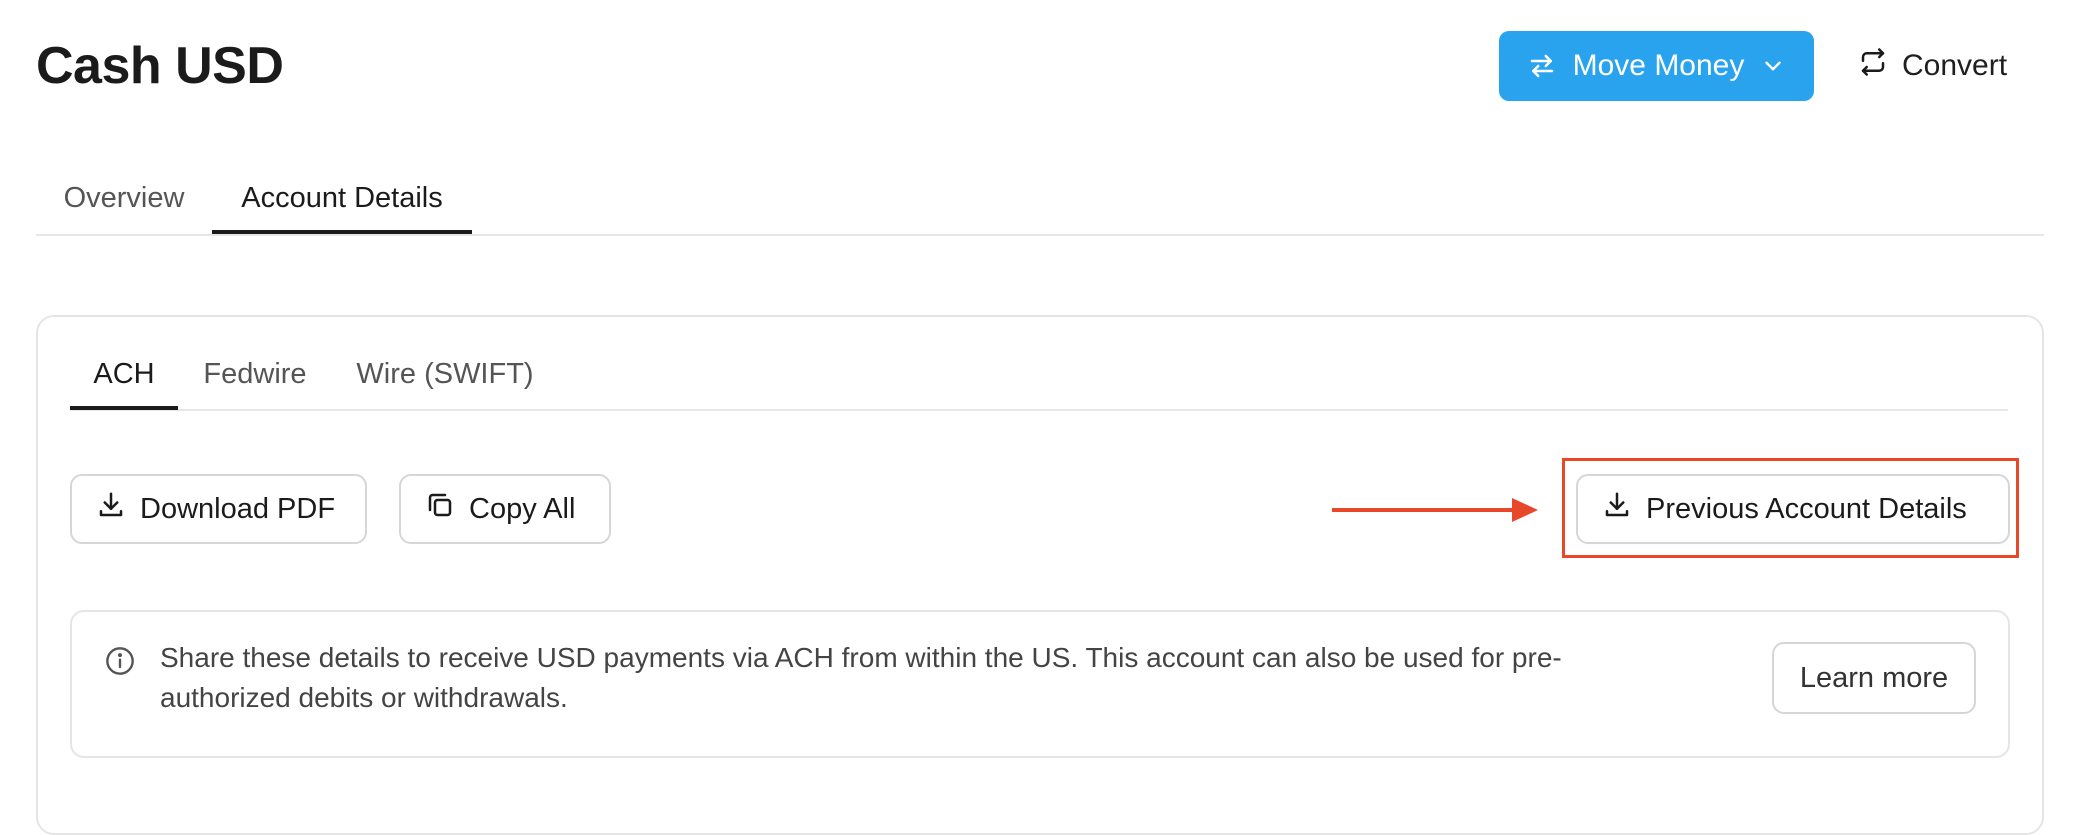 The width and height of the screenshot is (2082, 835). I want to click on transfer-type-tabs: ACH Fedwire Wire (SWIFT), so click(1039, 377).